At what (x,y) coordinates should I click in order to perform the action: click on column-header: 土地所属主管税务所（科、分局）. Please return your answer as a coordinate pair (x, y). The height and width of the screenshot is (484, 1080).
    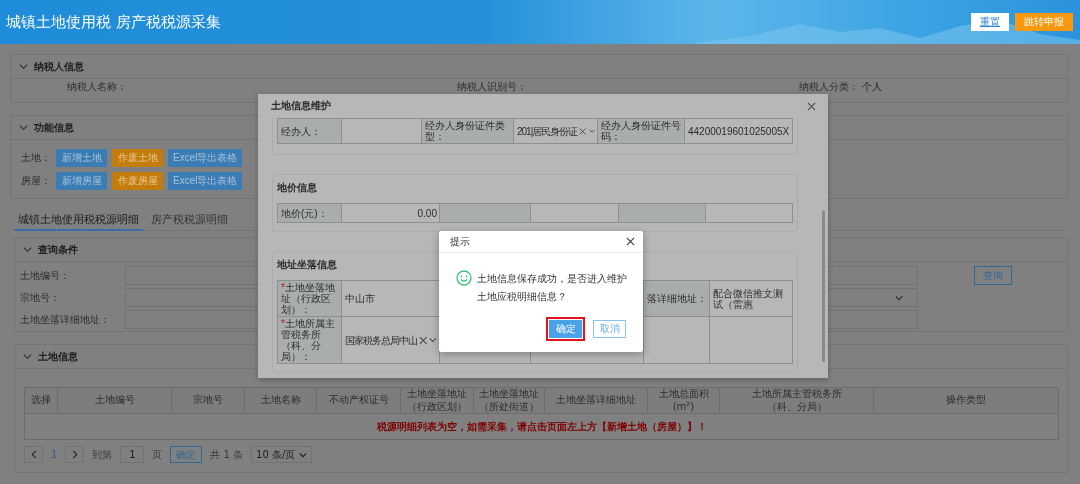
    Looking at the image, I should click on (797, 401).